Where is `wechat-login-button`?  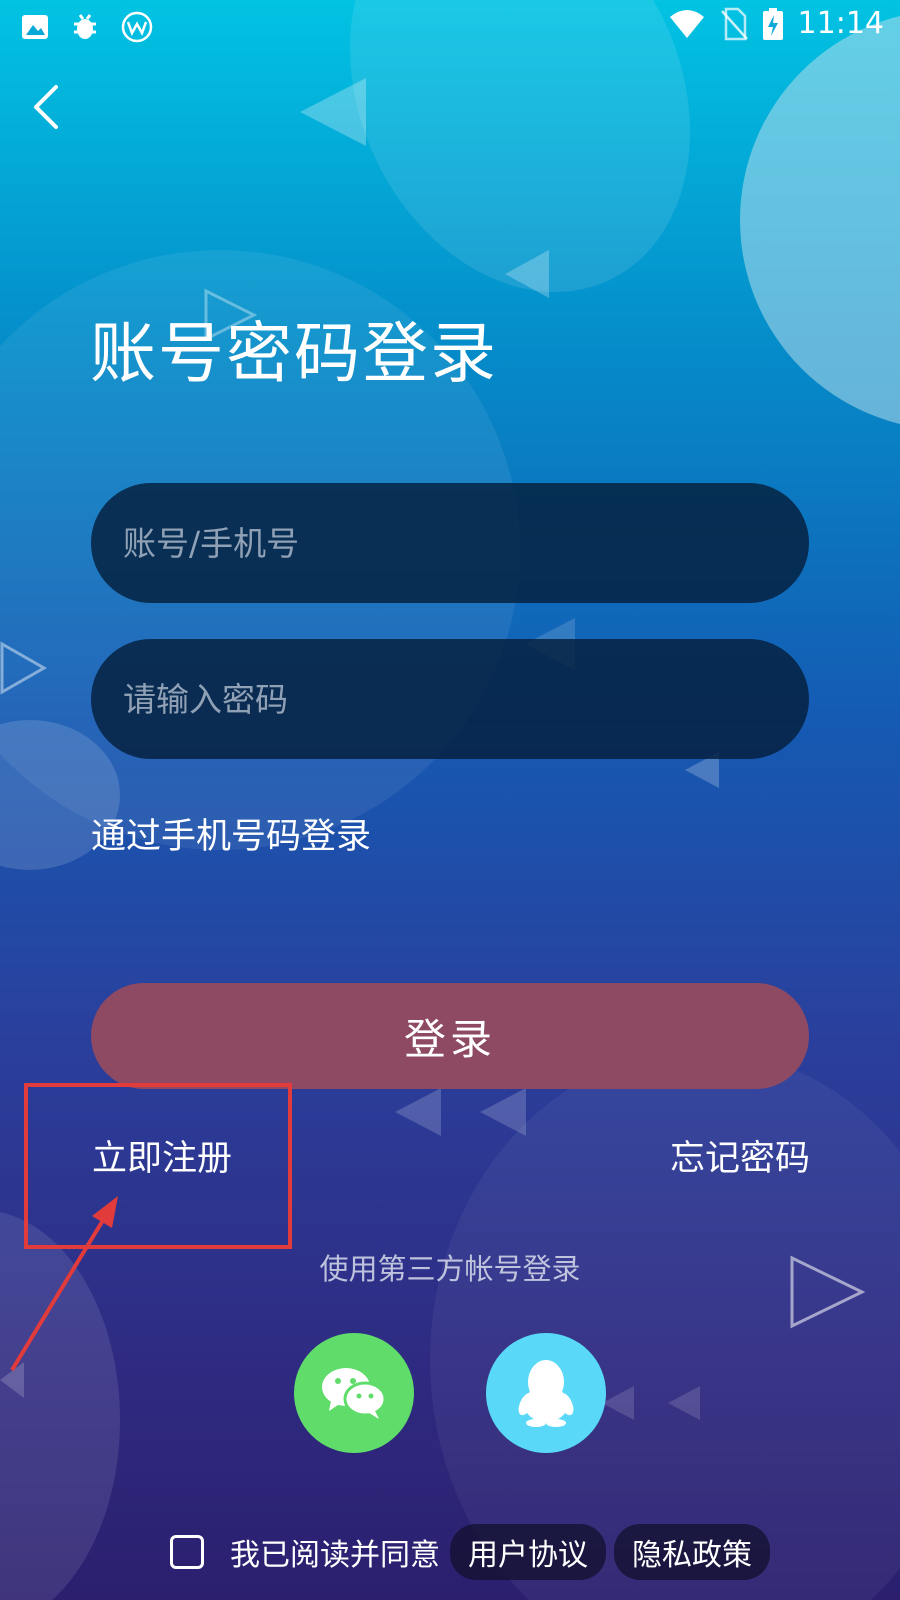
wechat-login-button is located at coordinates (354, 1393).